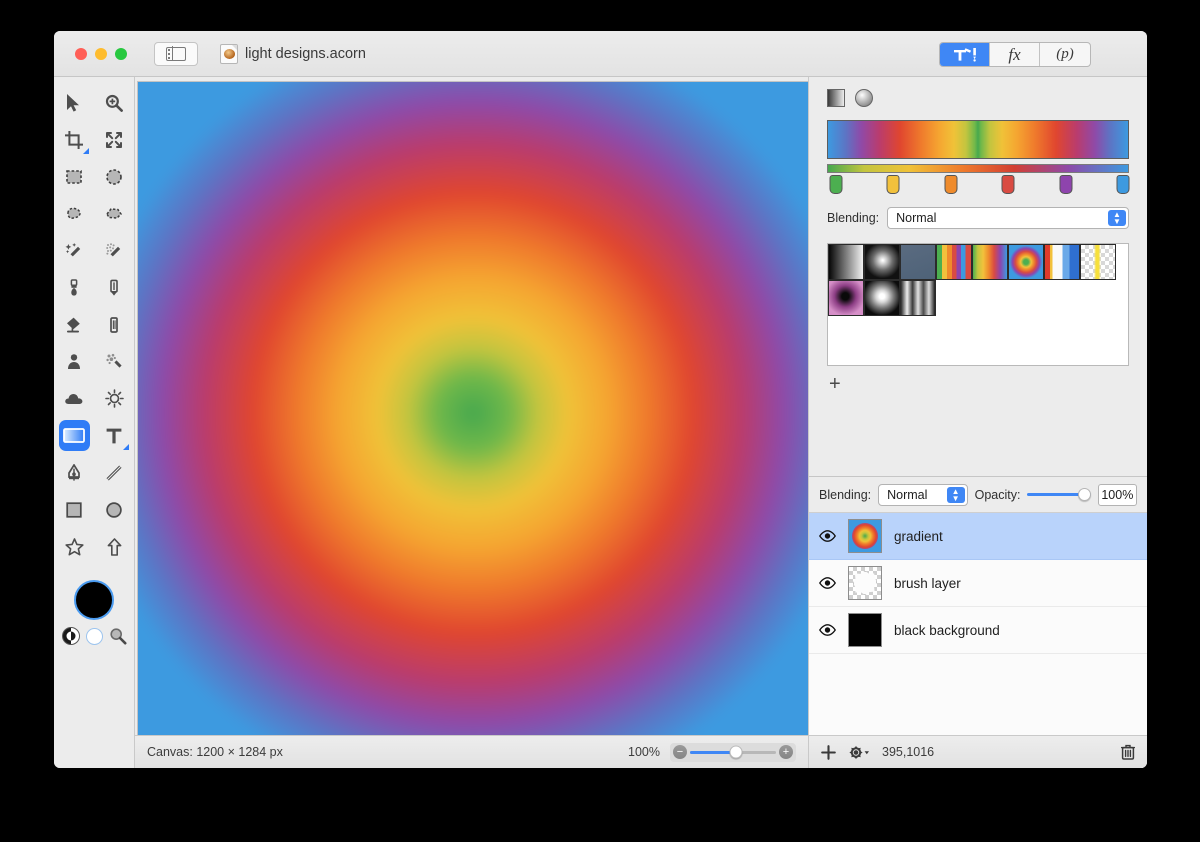  What do you see at coordinates (94, 600) in the screenshot?
I see `foreground-color-swatch` at bounding box center [94, 600].